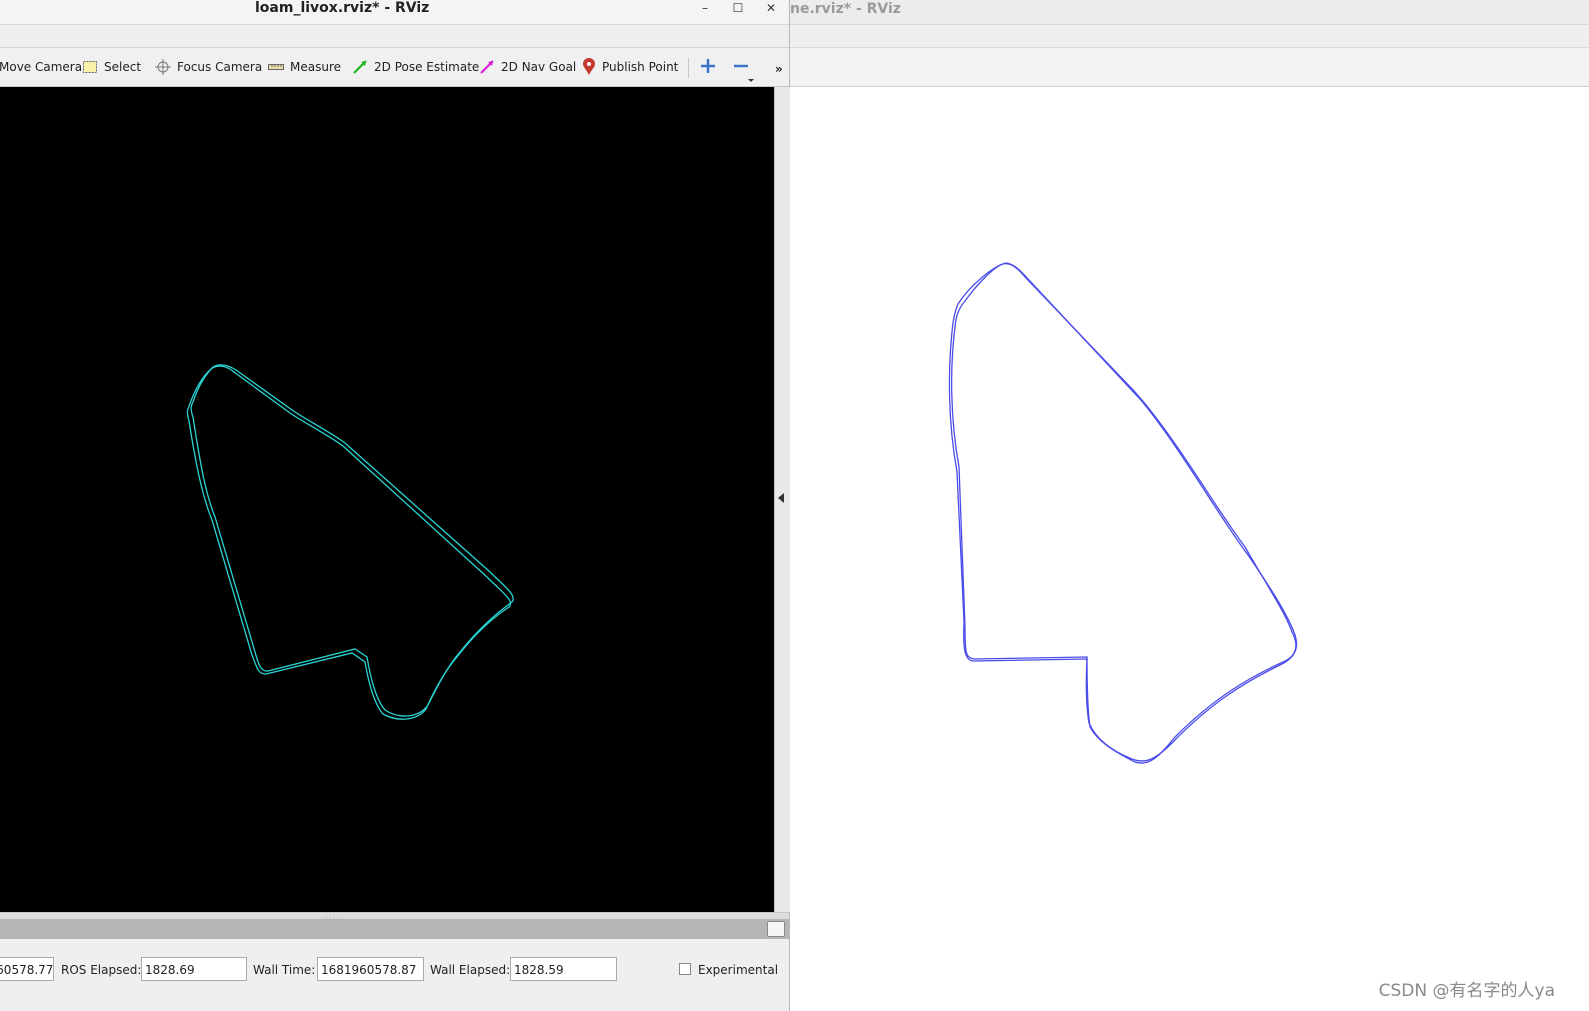  I want to click on experimental-label: Experimental, so click(738, 970).